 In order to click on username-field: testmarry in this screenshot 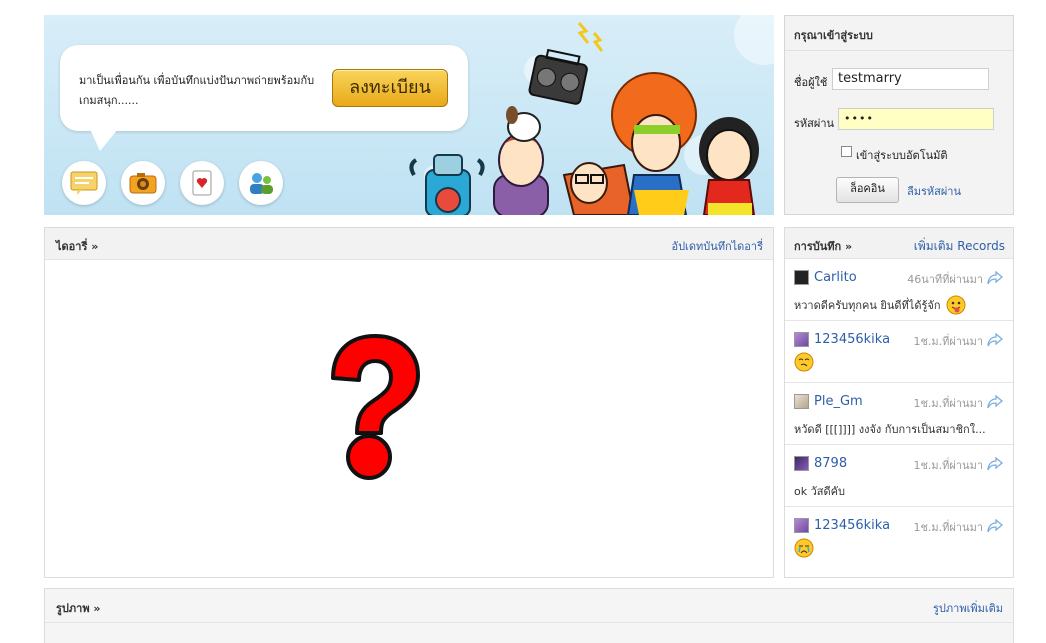, I will do `click(910, 79)`.